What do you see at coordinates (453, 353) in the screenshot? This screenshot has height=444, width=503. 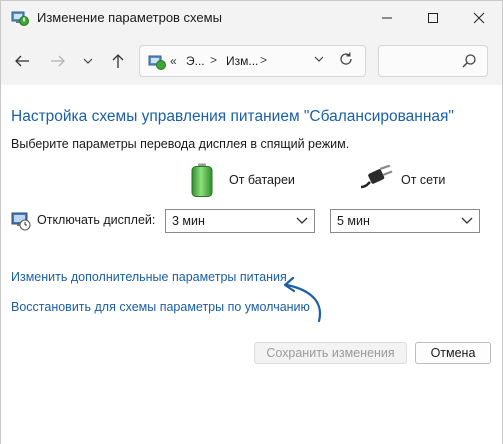 I see `cancel-button: Отмена` at bounding box center [453, 353].